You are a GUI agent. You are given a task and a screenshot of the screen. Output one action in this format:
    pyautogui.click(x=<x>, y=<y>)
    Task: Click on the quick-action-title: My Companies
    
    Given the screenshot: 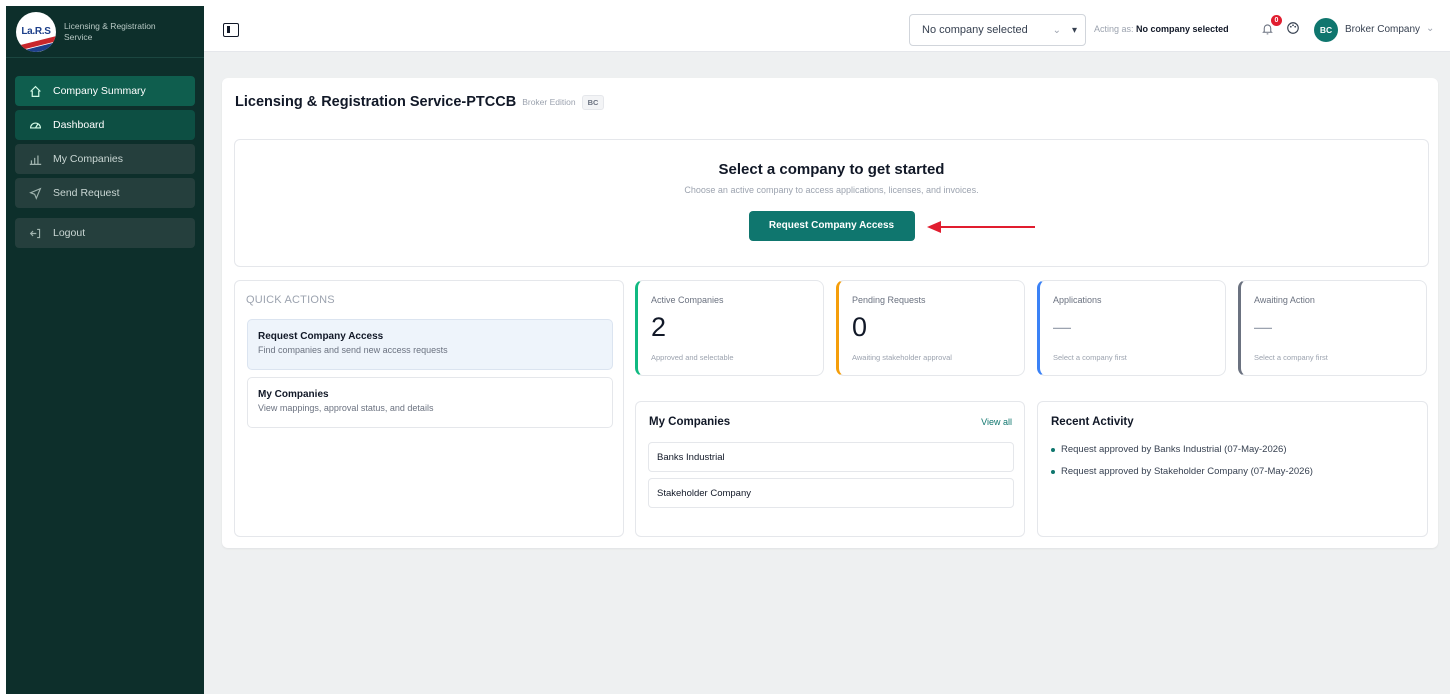 What is the action you would take?
    pyautogui.click(x=293, y=394)
    